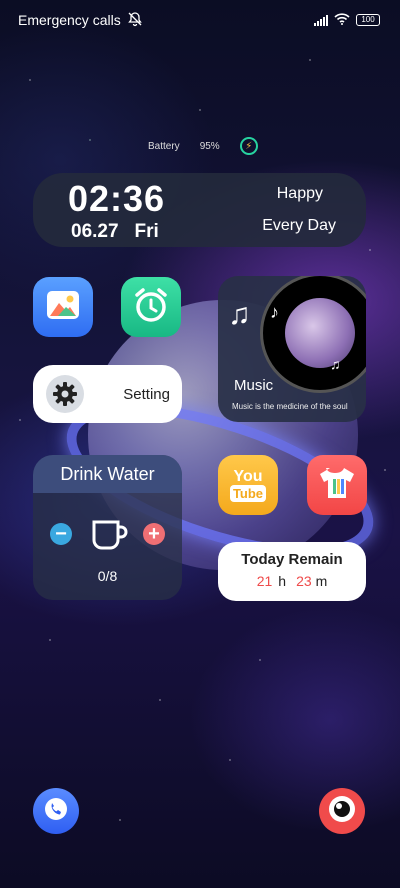 The height and width of the screenshot is (888, 400). Describe the element at coordinates (61, 534) in the screenshot. I see `decrease-water-button: −` at that location.